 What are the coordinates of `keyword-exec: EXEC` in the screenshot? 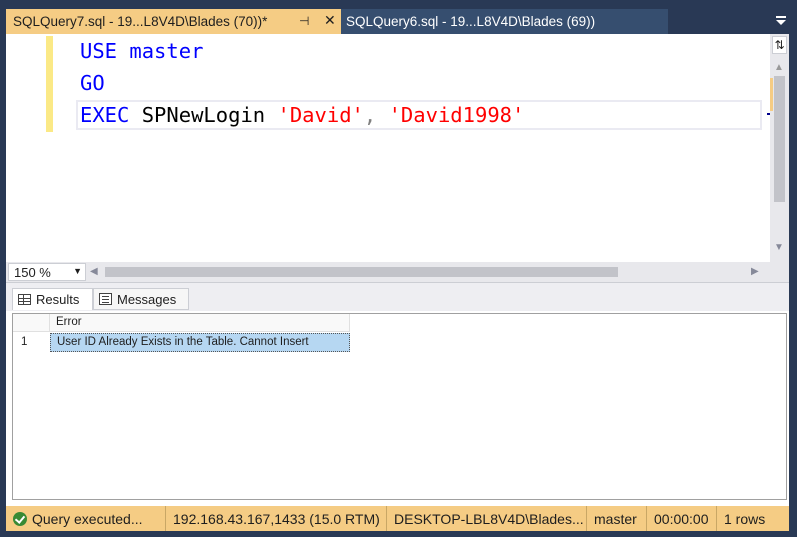 It's located at (105, 115).